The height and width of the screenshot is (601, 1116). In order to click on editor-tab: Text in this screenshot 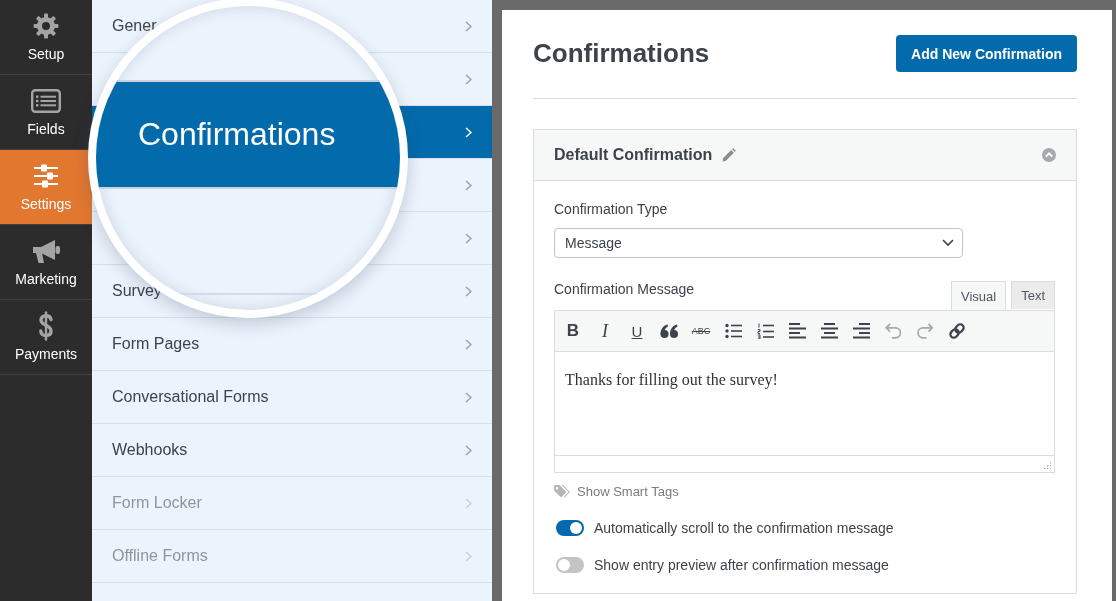, I will do `click(1033, 295)`.